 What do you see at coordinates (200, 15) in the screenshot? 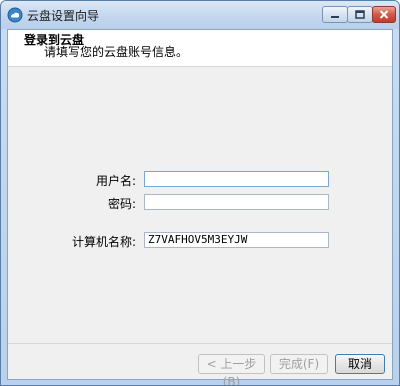
I see `title-bar: 云盘设置向导` at bounding box center [200, 15].